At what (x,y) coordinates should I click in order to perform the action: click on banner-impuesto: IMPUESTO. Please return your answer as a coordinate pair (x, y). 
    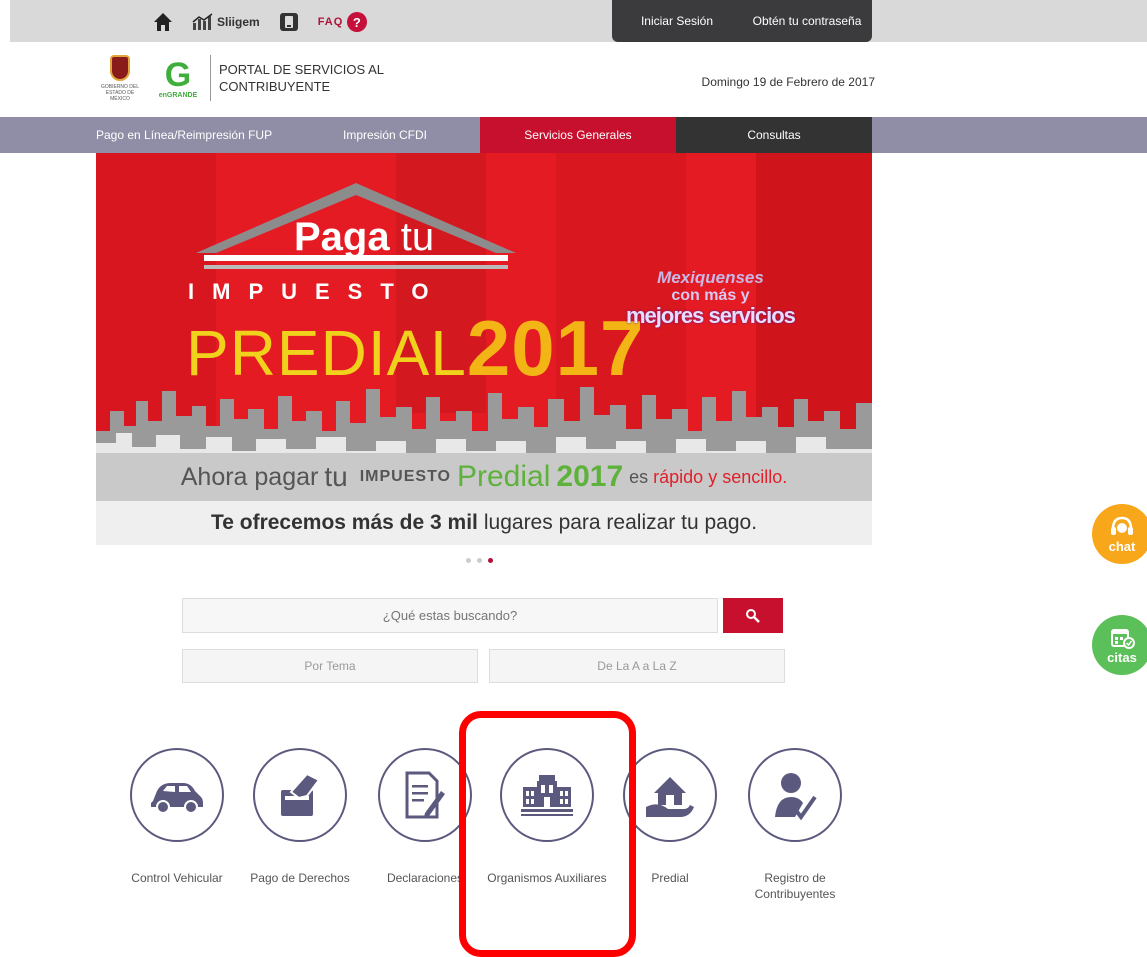
    Looking at the image, I should click on (317, 291).